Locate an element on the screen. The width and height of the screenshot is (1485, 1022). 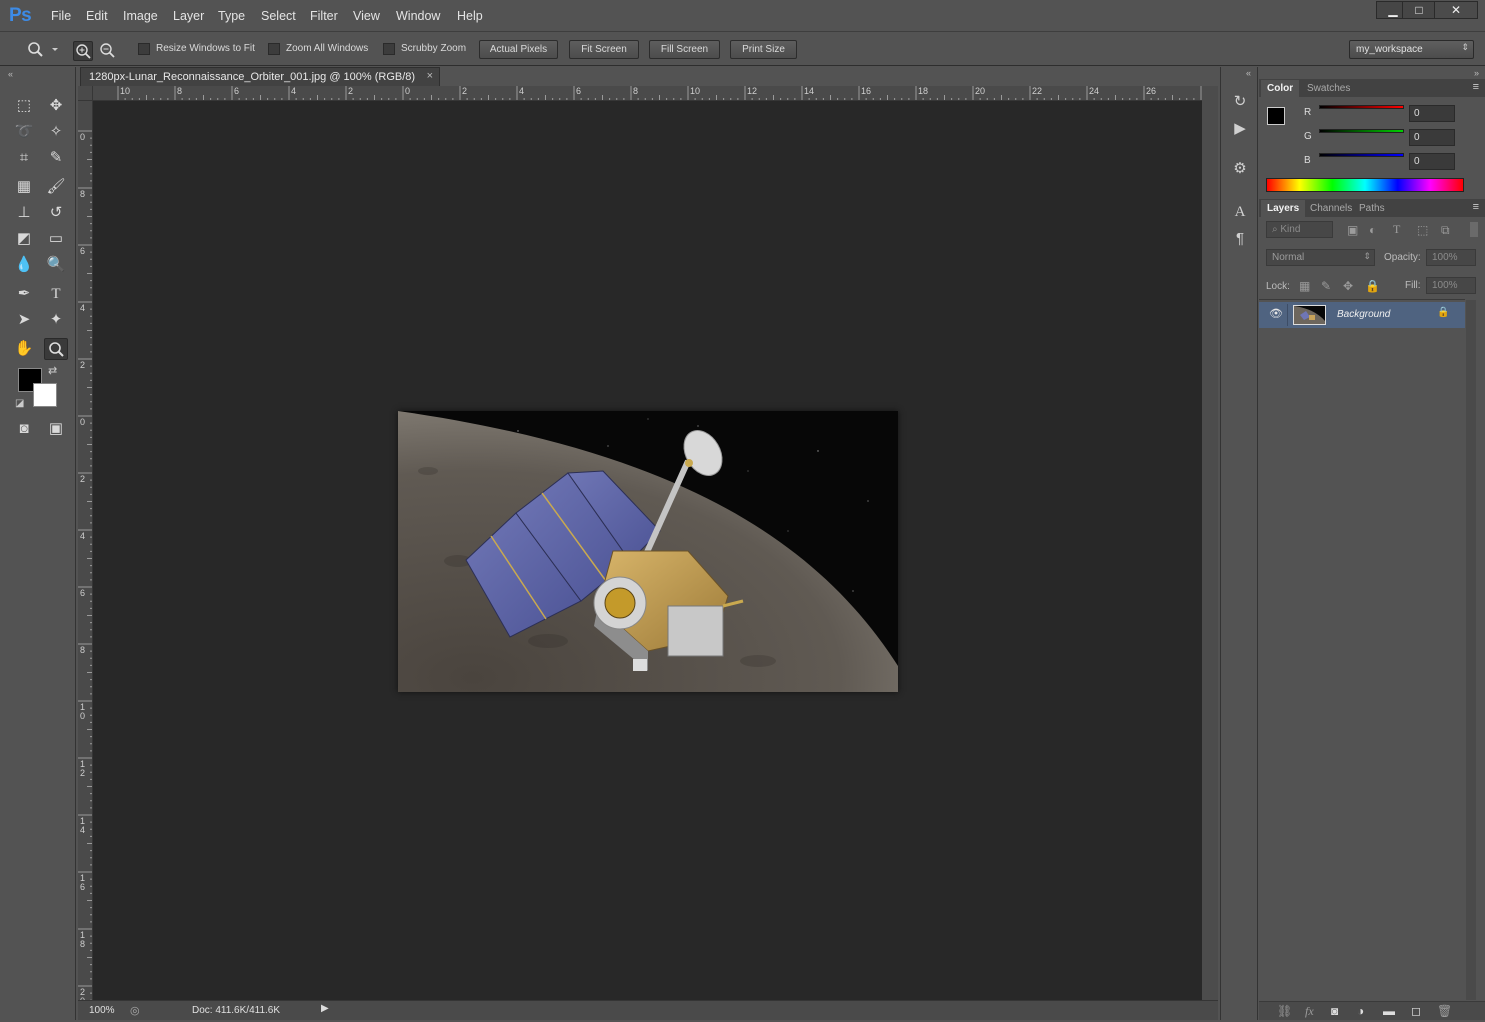
zoom-in-button is located at coordinates (83, 51).